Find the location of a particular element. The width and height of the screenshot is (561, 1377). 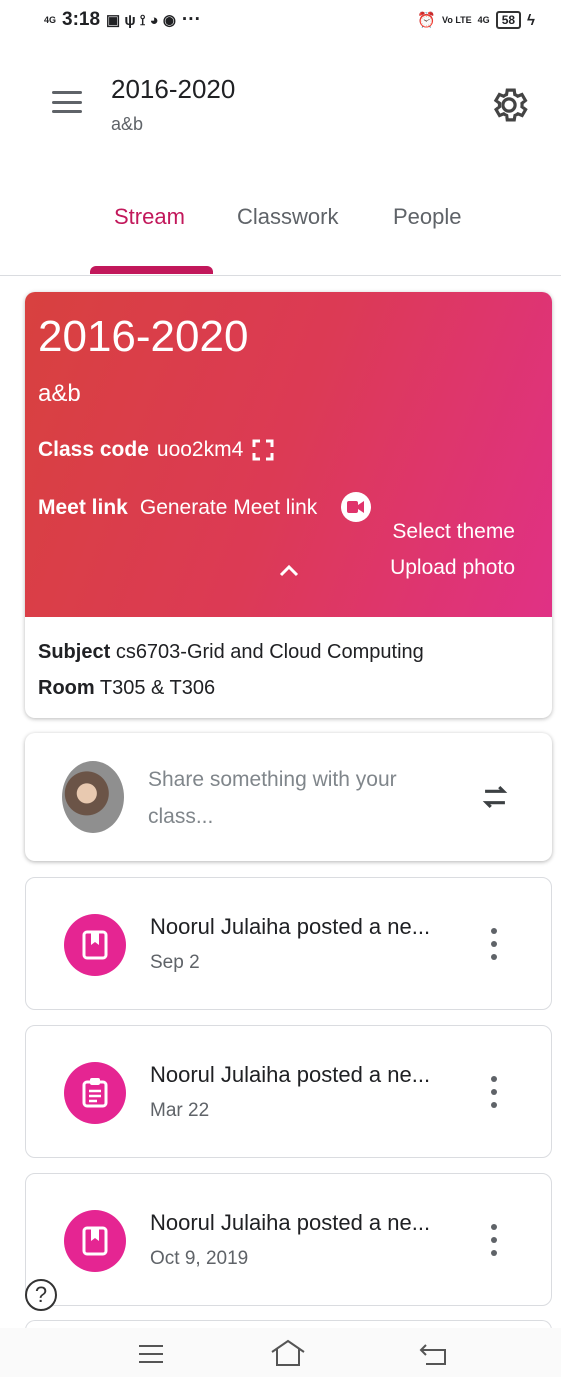

tab-stream: Stream is located at coordinates (149, 217).